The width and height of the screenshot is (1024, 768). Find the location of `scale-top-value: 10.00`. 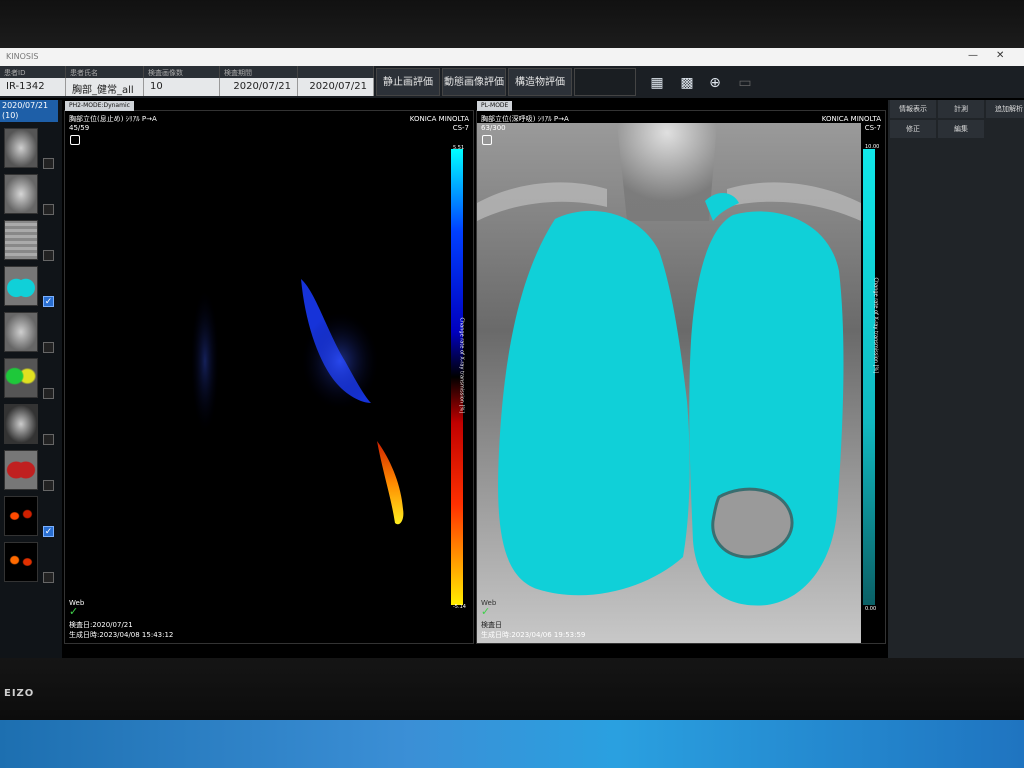

scale-top-value: 10.00 is located at coordinates (872, 147).